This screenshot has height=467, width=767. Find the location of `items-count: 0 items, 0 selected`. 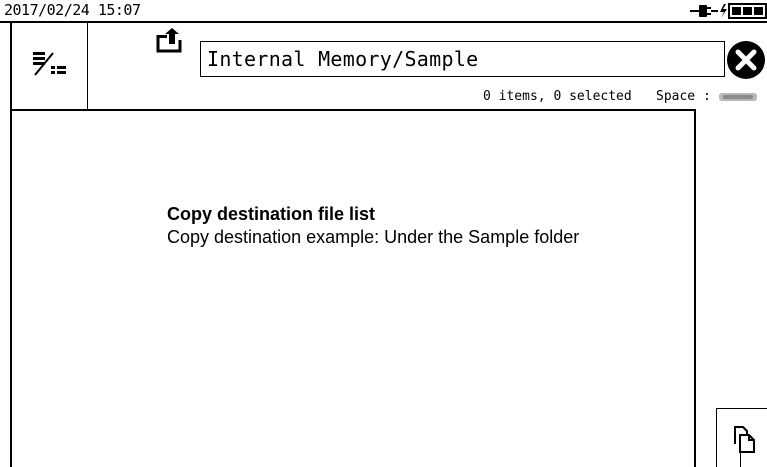

items-count: 0 items, 0 selected is located at coordinates (557, 96).